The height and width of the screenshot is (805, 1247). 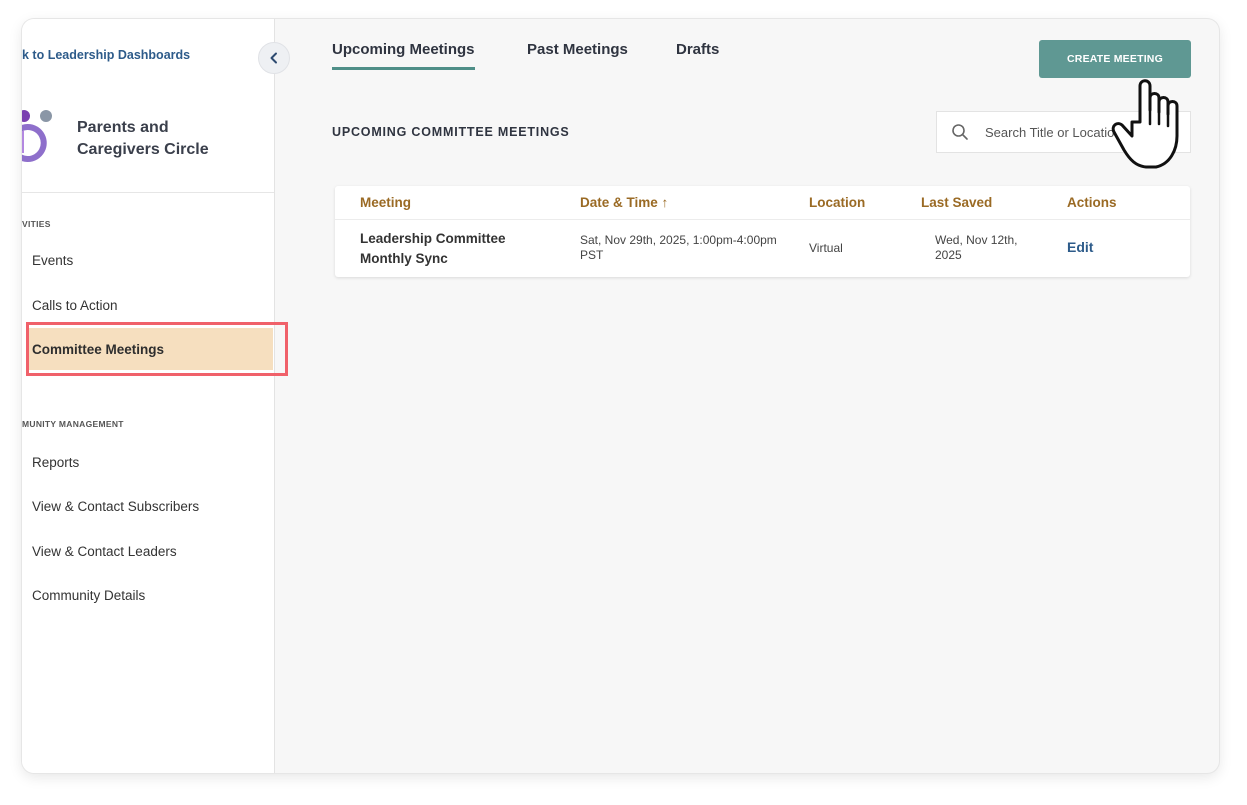 I want to click on brand: Parents and Caregivers Circle, so click(x=148, y=146).